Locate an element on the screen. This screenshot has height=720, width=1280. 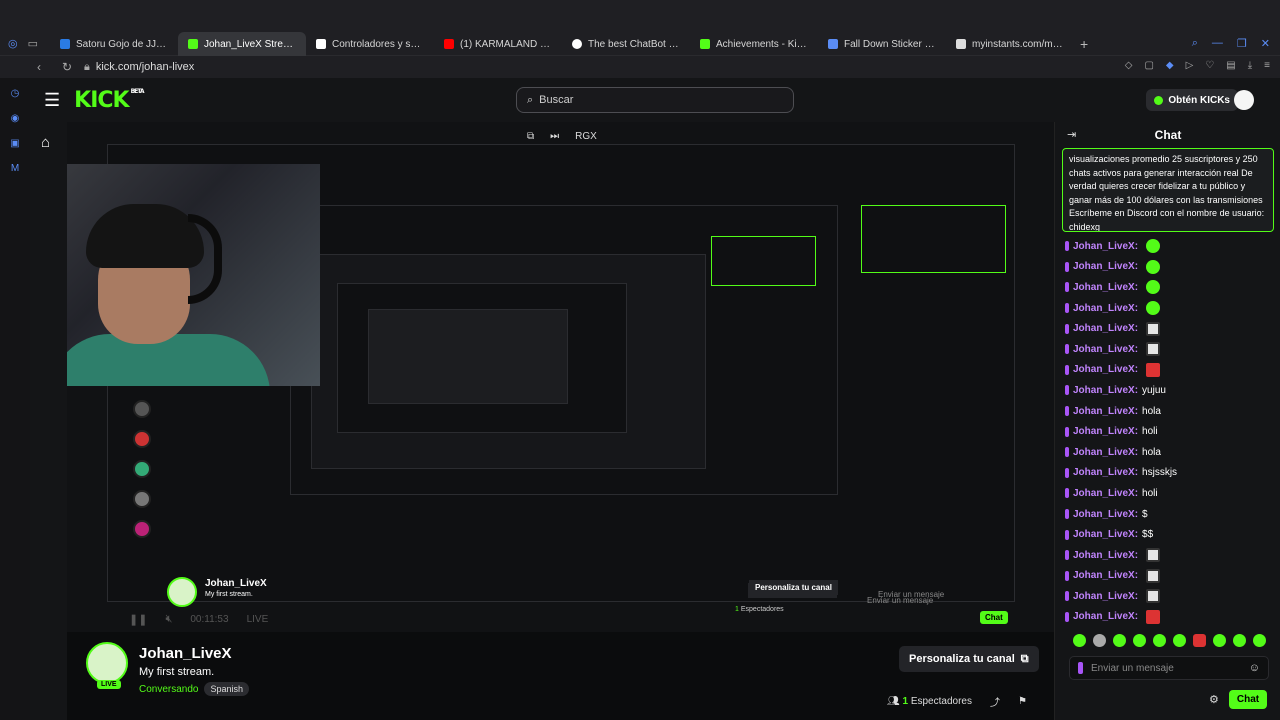
chat-input: Enviar un mensaje ☺ is located at coordinates (1169, 668).